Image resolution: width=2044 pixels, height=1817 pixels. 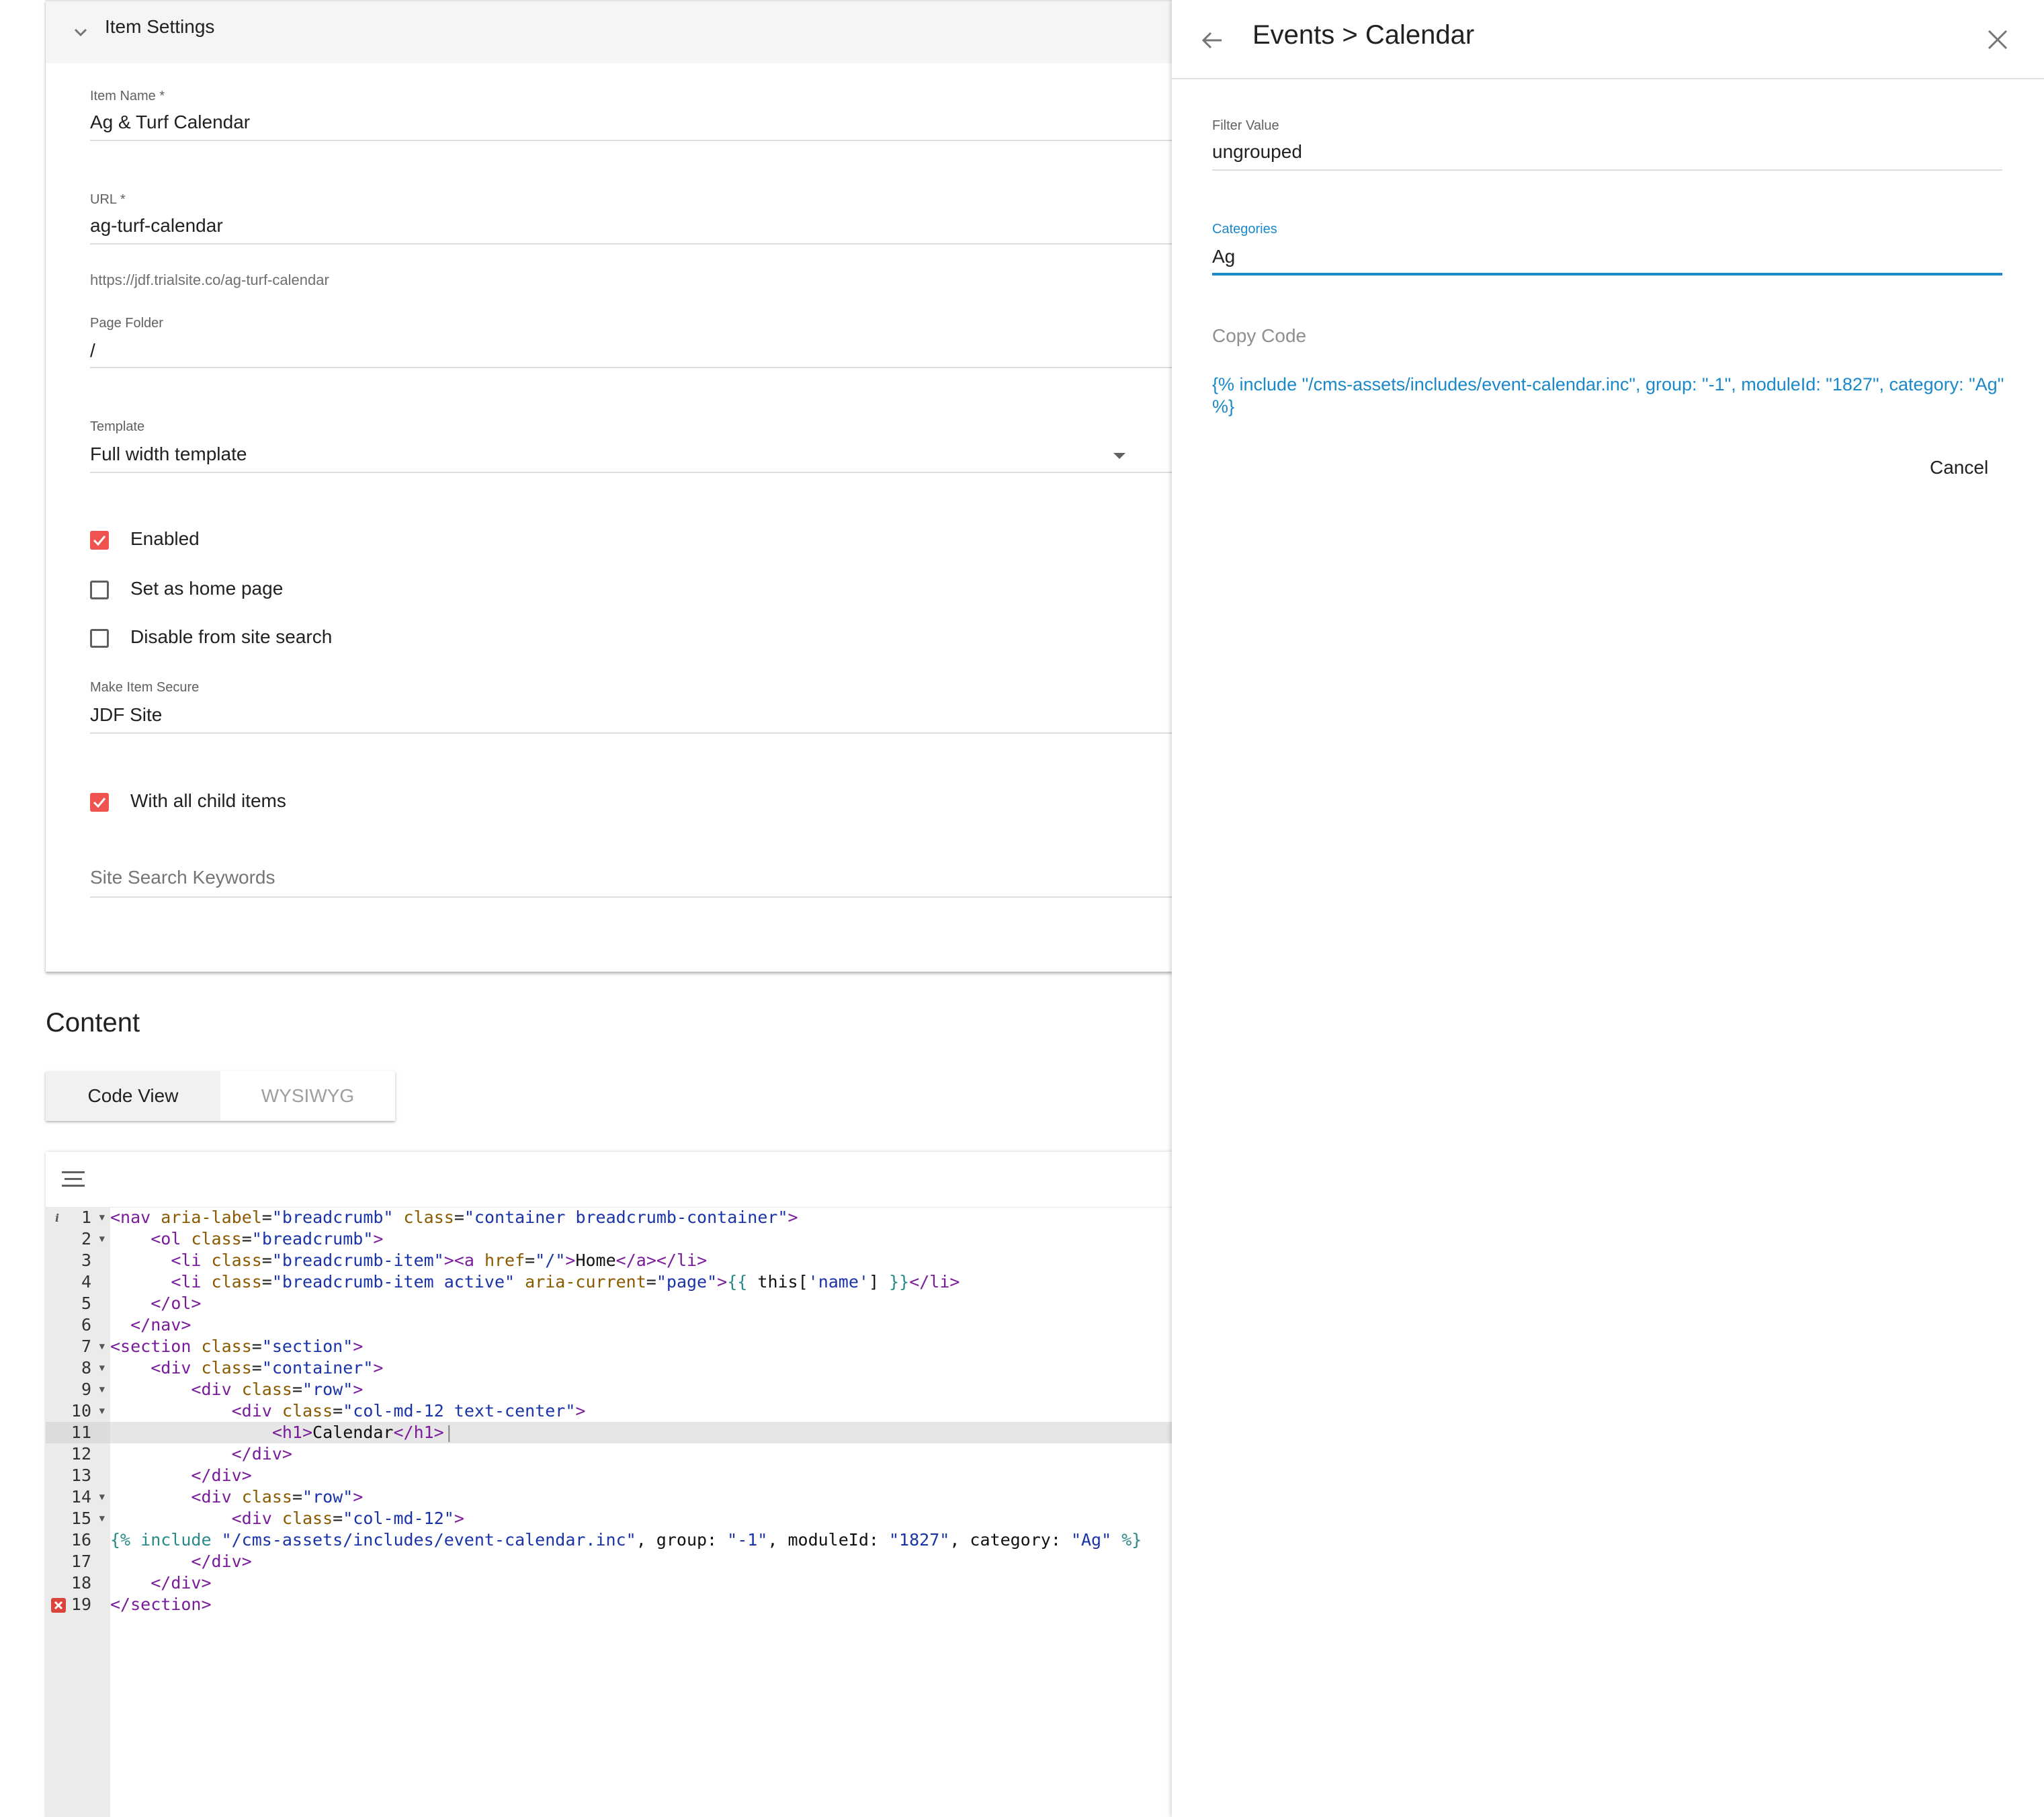 What do you see at coordinates (631, 733) in the screenshot?
I see `make-item-secure-underline` at bounding box center [631, 733].